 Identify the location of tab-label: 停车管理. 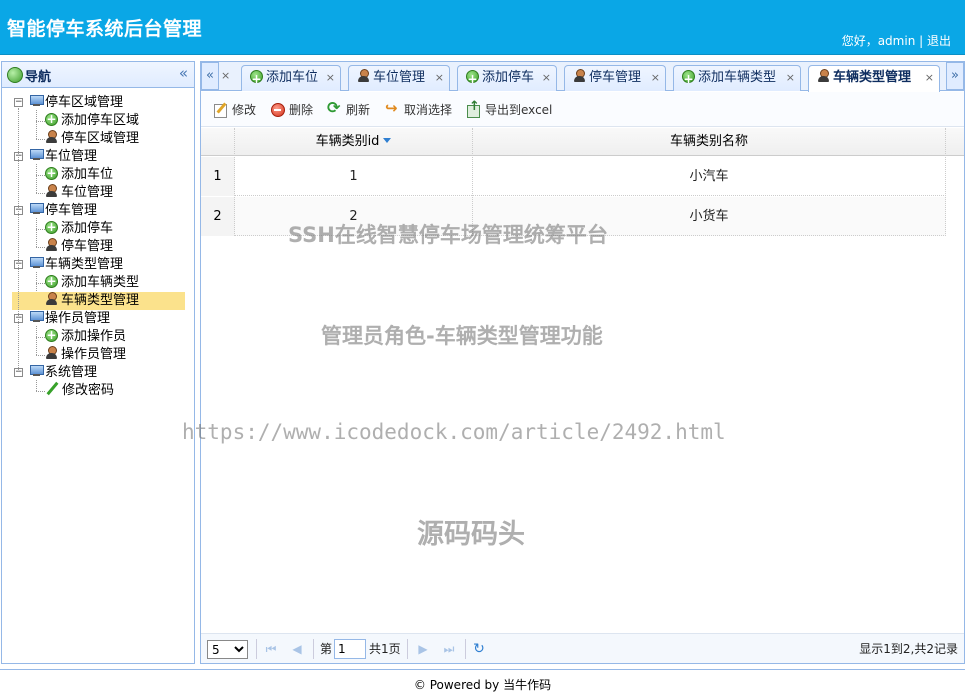
(615, 77).